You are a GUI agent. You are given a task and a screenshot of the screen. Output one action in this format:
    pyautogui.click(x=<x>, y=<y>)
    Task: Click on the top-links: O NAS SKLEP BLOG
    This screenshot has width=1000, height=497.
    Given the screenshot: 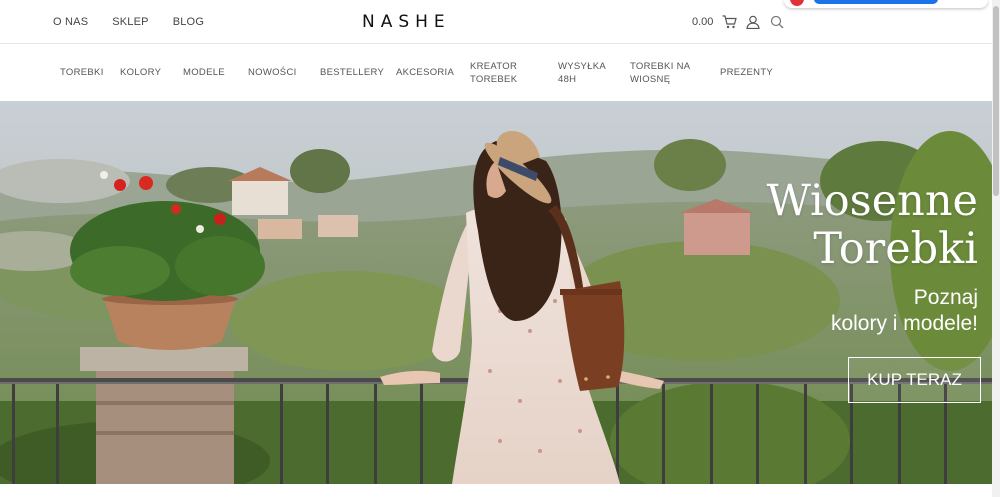 What is the action you would take?
    pyautogui.click(x=128, y=22)
    